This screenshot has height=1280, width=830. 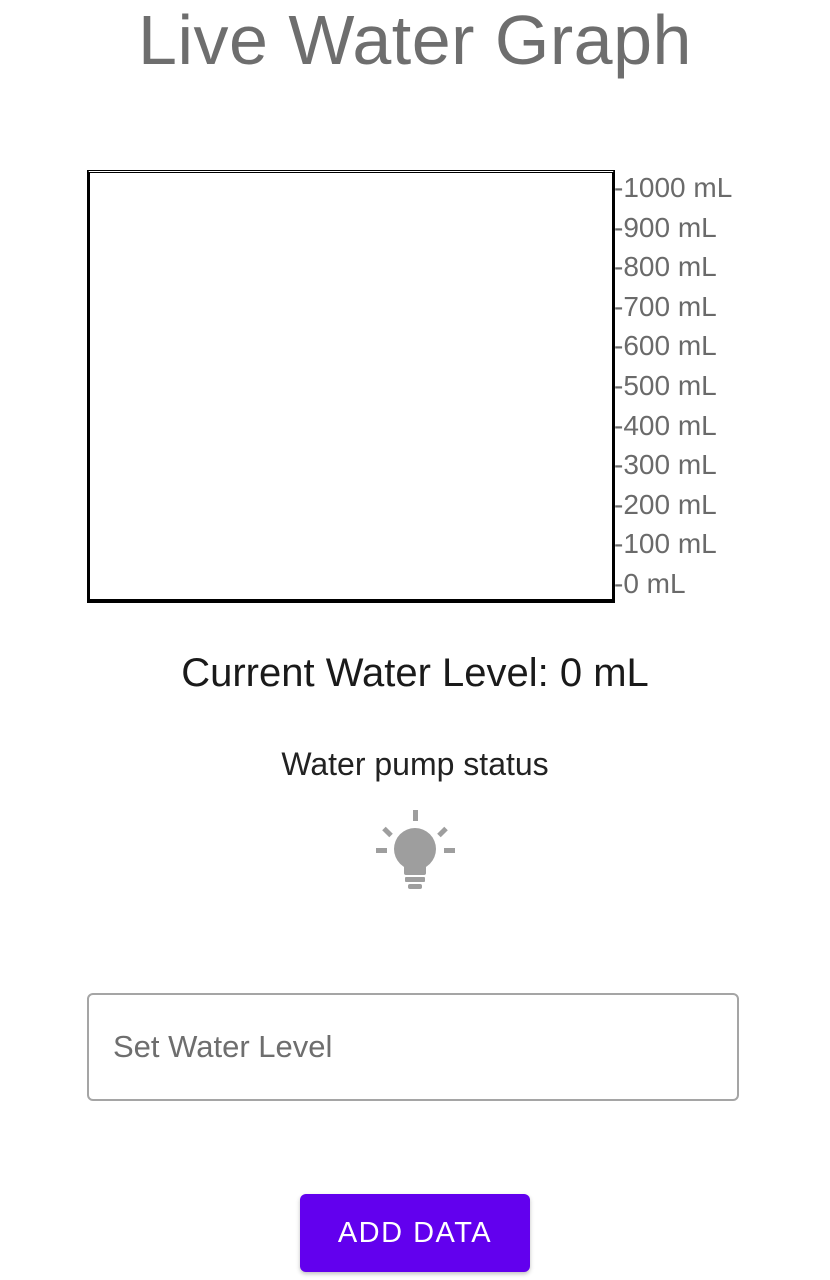 What do you see at coordinates (665, 227) in the screenshot?
I see `scale-label: -900 mL` at bounding box center [665, 227].